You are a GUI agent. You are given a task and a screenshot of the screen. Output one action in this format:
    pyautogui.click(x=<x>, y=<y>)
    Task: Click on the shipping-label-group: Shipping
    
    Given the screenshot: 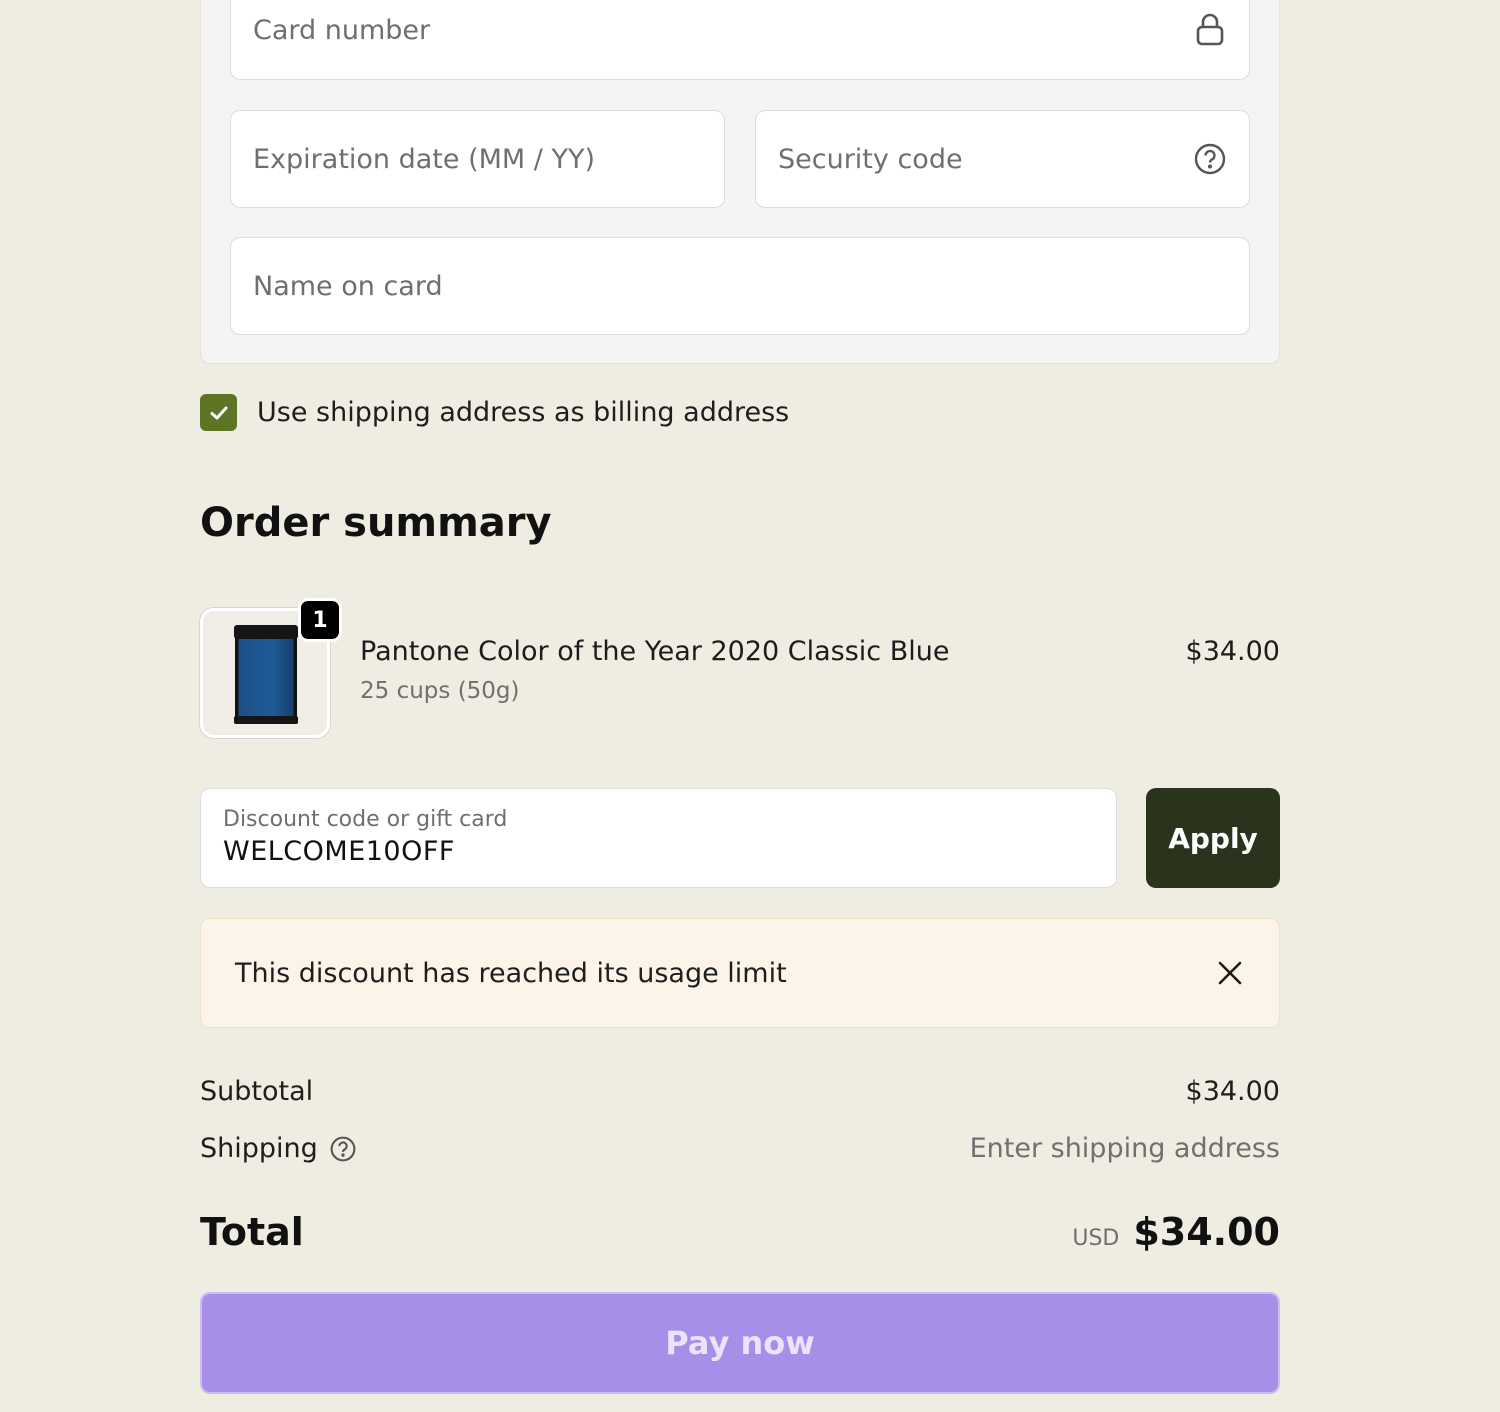 What is the action you would take?
    pyautogui.click(x=278, y=1148)
    